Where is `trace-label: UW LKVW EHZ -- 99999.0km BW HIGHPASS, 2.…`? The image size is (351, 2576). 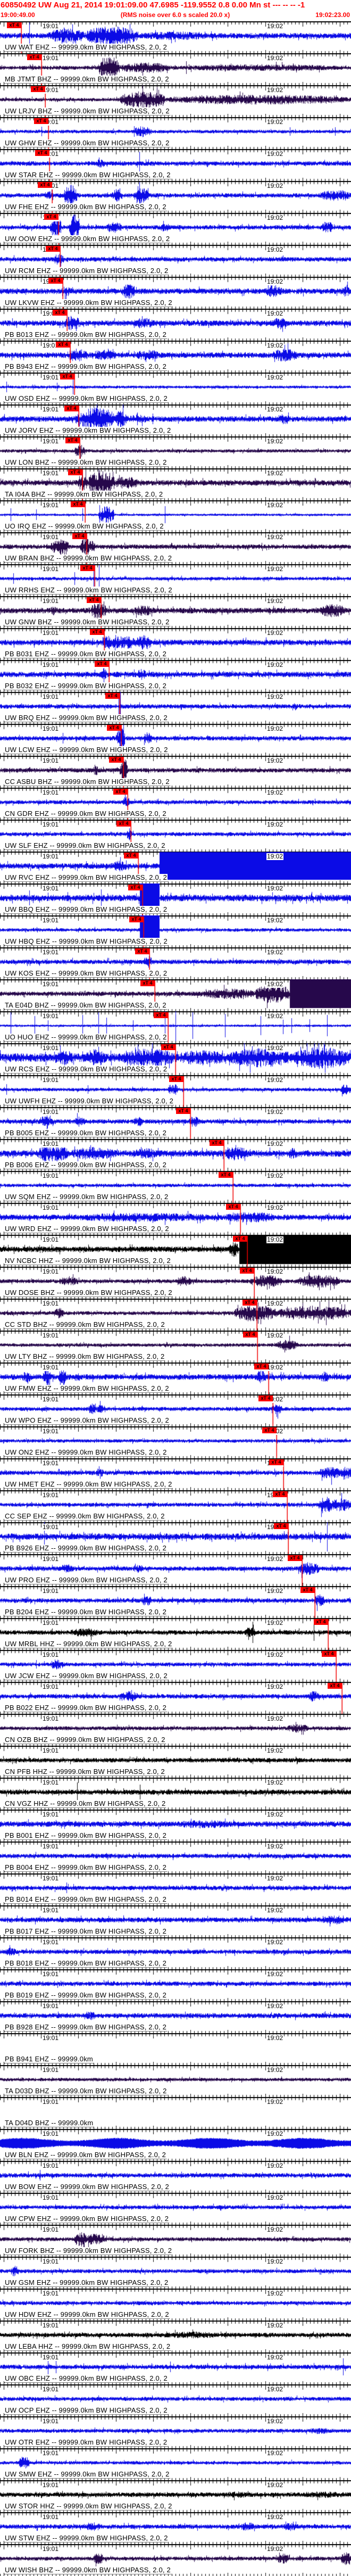 trace-label: UW LKVW EHZ -- 99999.0km BW HIGHPASS, 2.… is located at coordinates (88, 303).